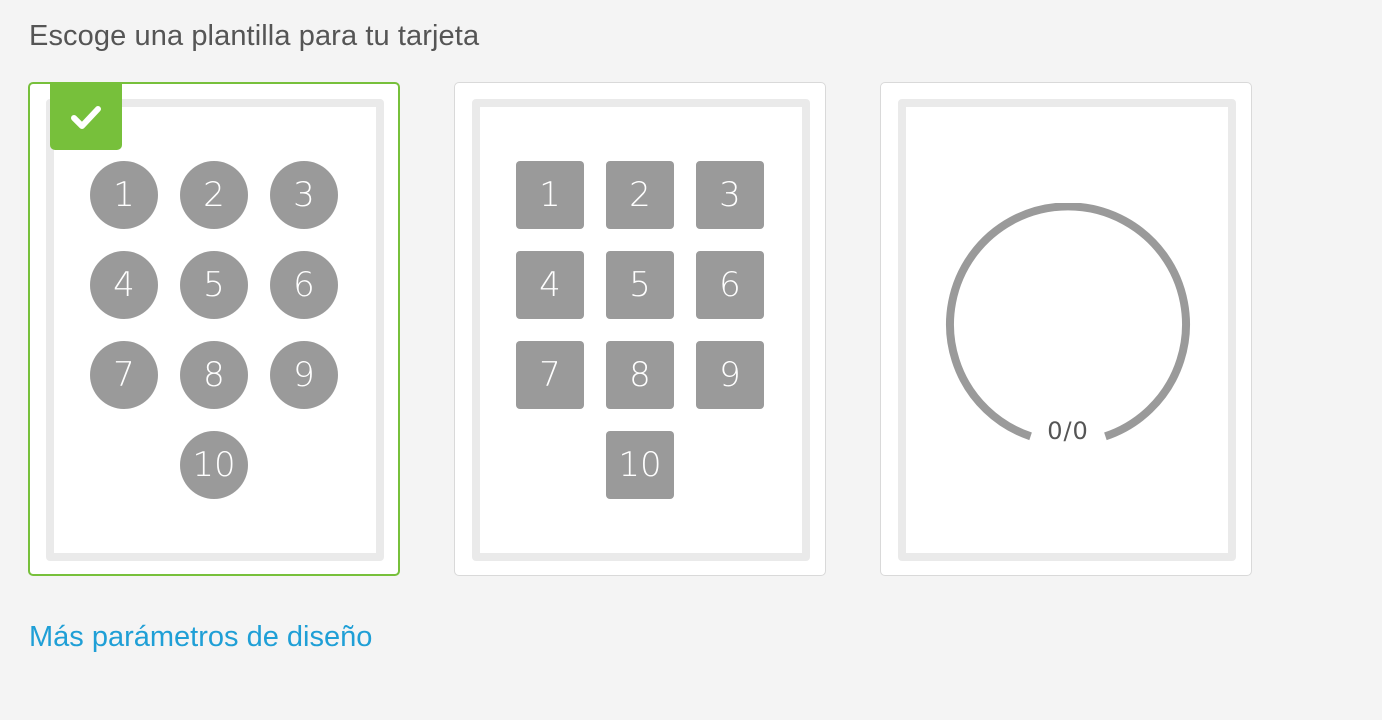 The width and height of the screenshot is (1382, 720). I want to click on stamp-circle: 2, so click(214, 195).